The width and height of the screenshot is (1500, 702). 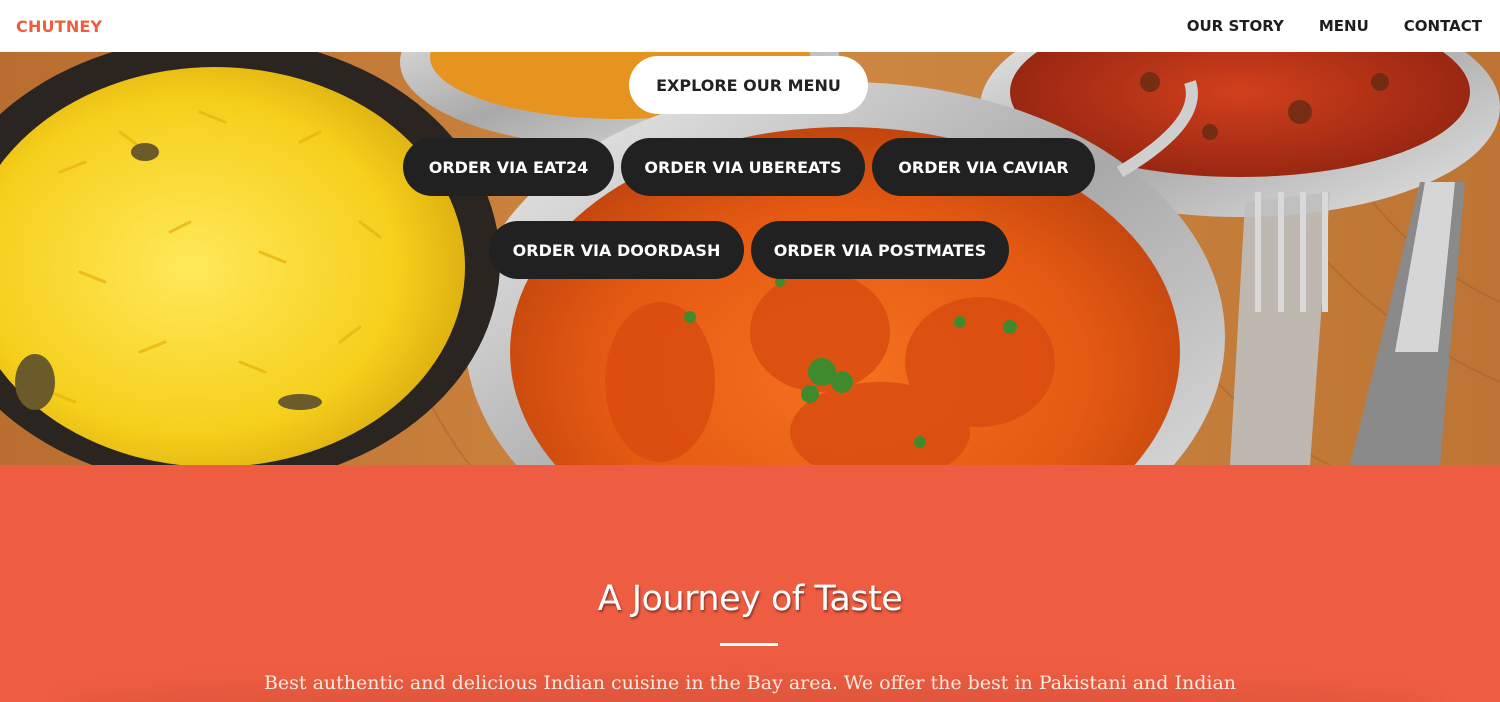 I want to click on heading-divider, so click(x=749, y=644).